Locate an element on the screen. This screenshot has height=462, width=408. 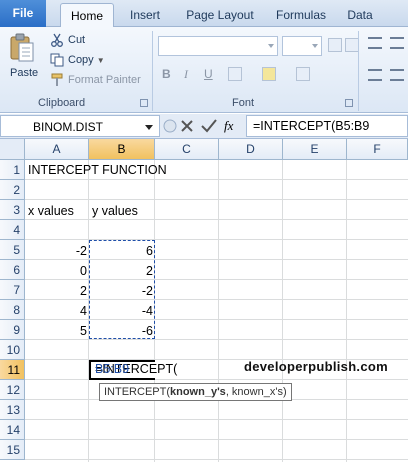
tooltip-arg-known-y: known_y's is located at coordinates (198, 392).